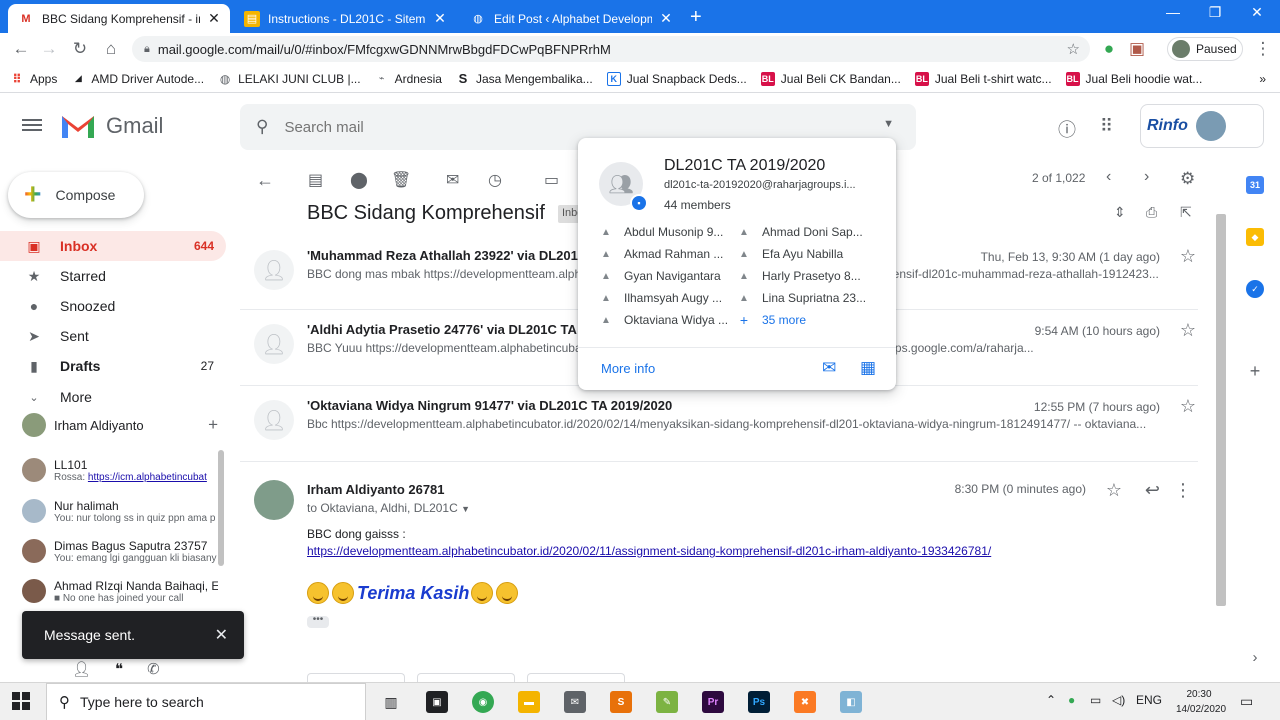  I want to click on extension-pdf-icon: ▣, so click(1137, 49).